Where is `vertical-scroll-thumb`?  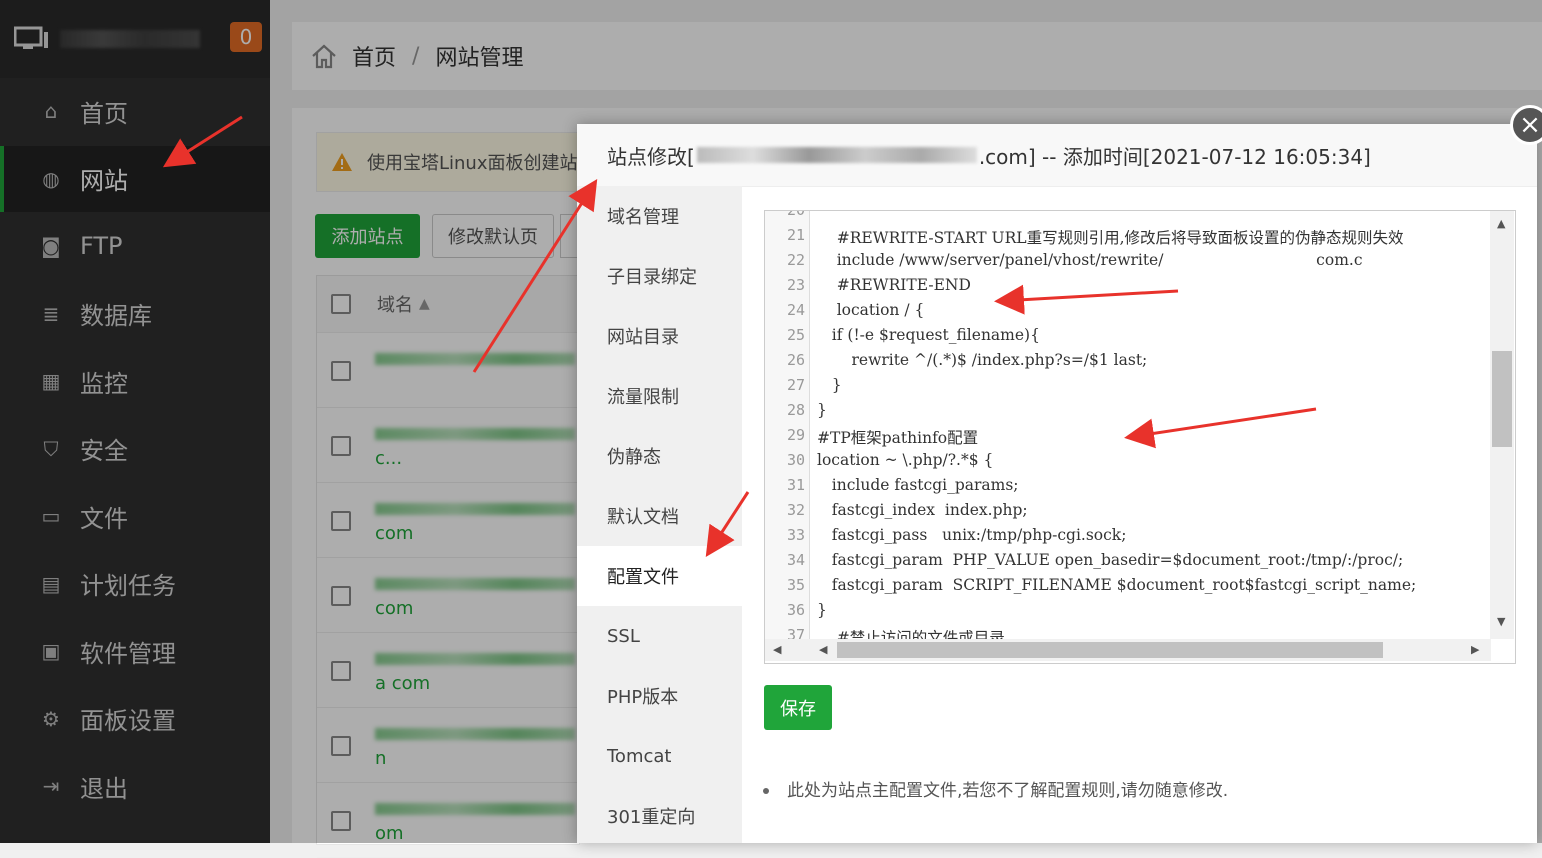
vertical-scroll-thumb is located at coordinates (1502, 399).